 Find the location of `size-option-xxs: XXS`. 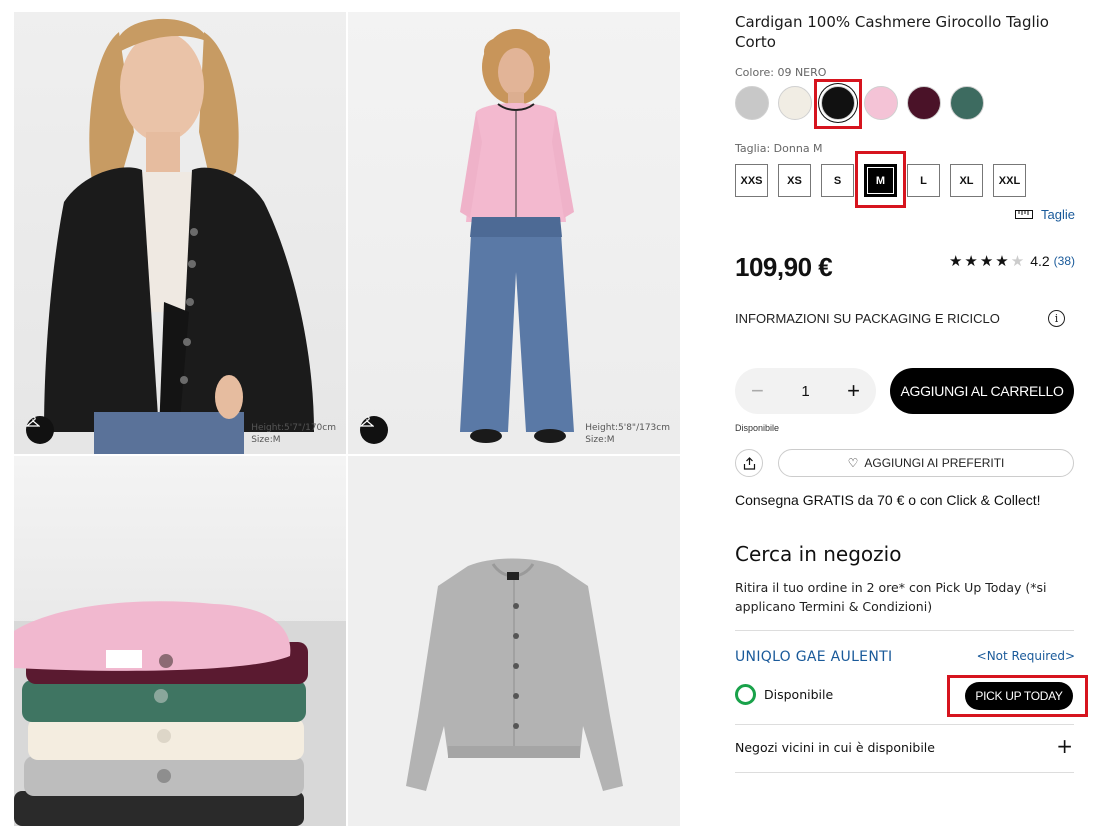

size-option-xxs: XXS is located at coordinates (751, 180).